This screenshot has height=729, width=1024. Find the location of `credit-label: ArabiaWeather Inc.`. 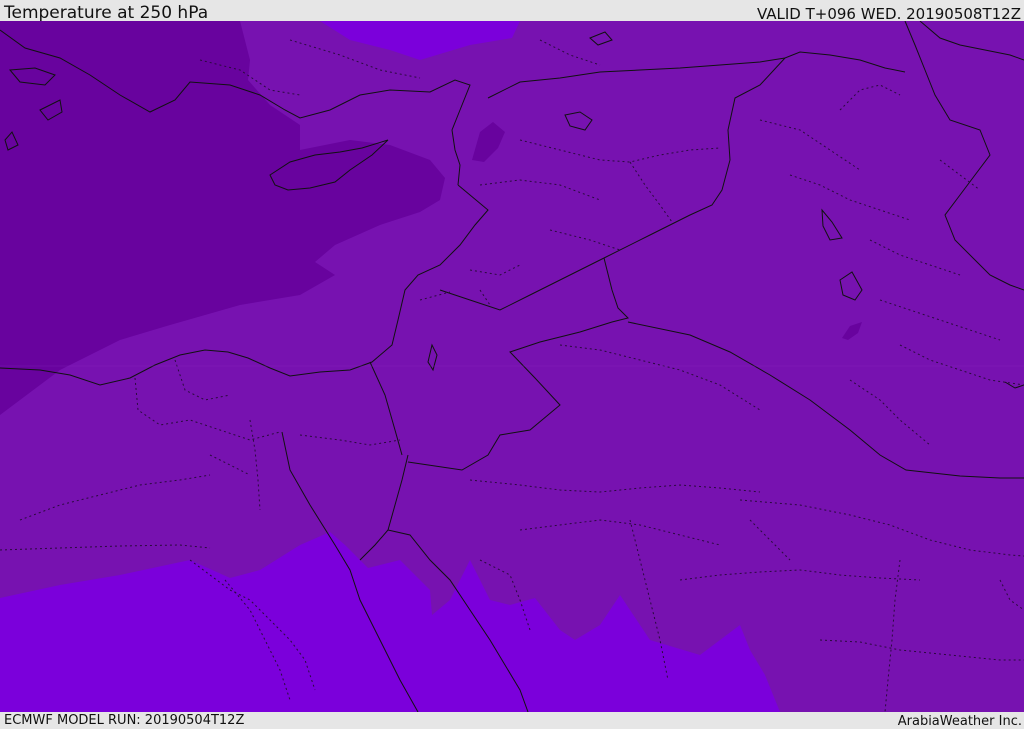

credit-label: ArabiaWeather Inc. is located at coordinates (959, 721).